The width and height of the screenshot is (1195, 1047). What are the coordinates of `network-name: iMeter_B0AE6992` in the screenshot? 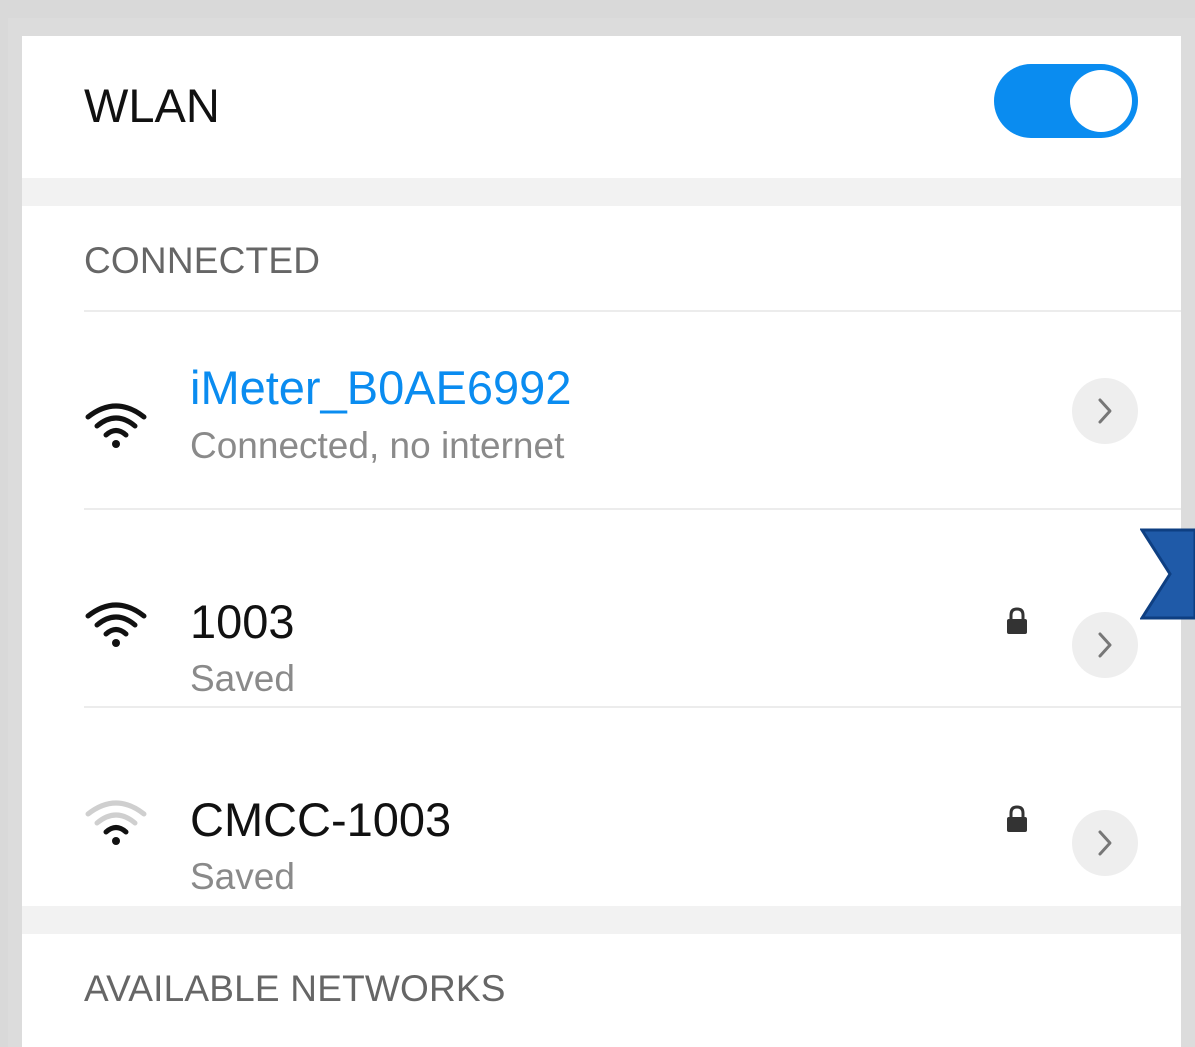 It's located at (381, 387).